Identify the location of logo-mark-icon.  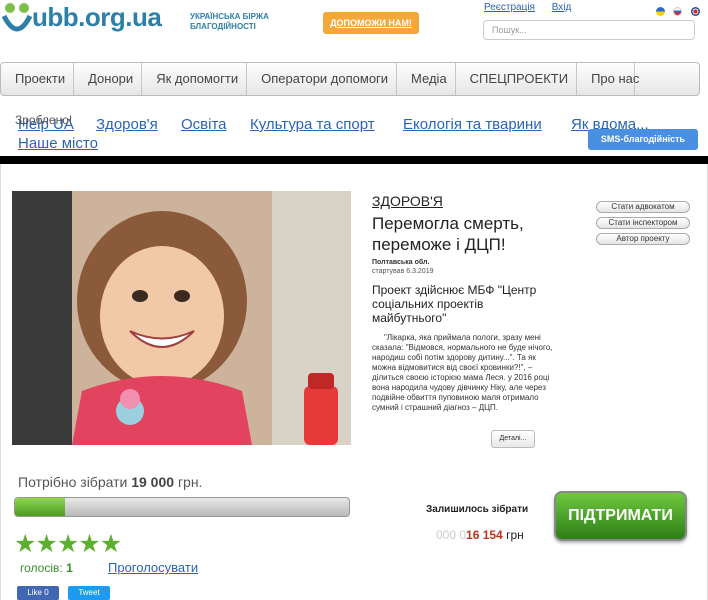
(17, 17).